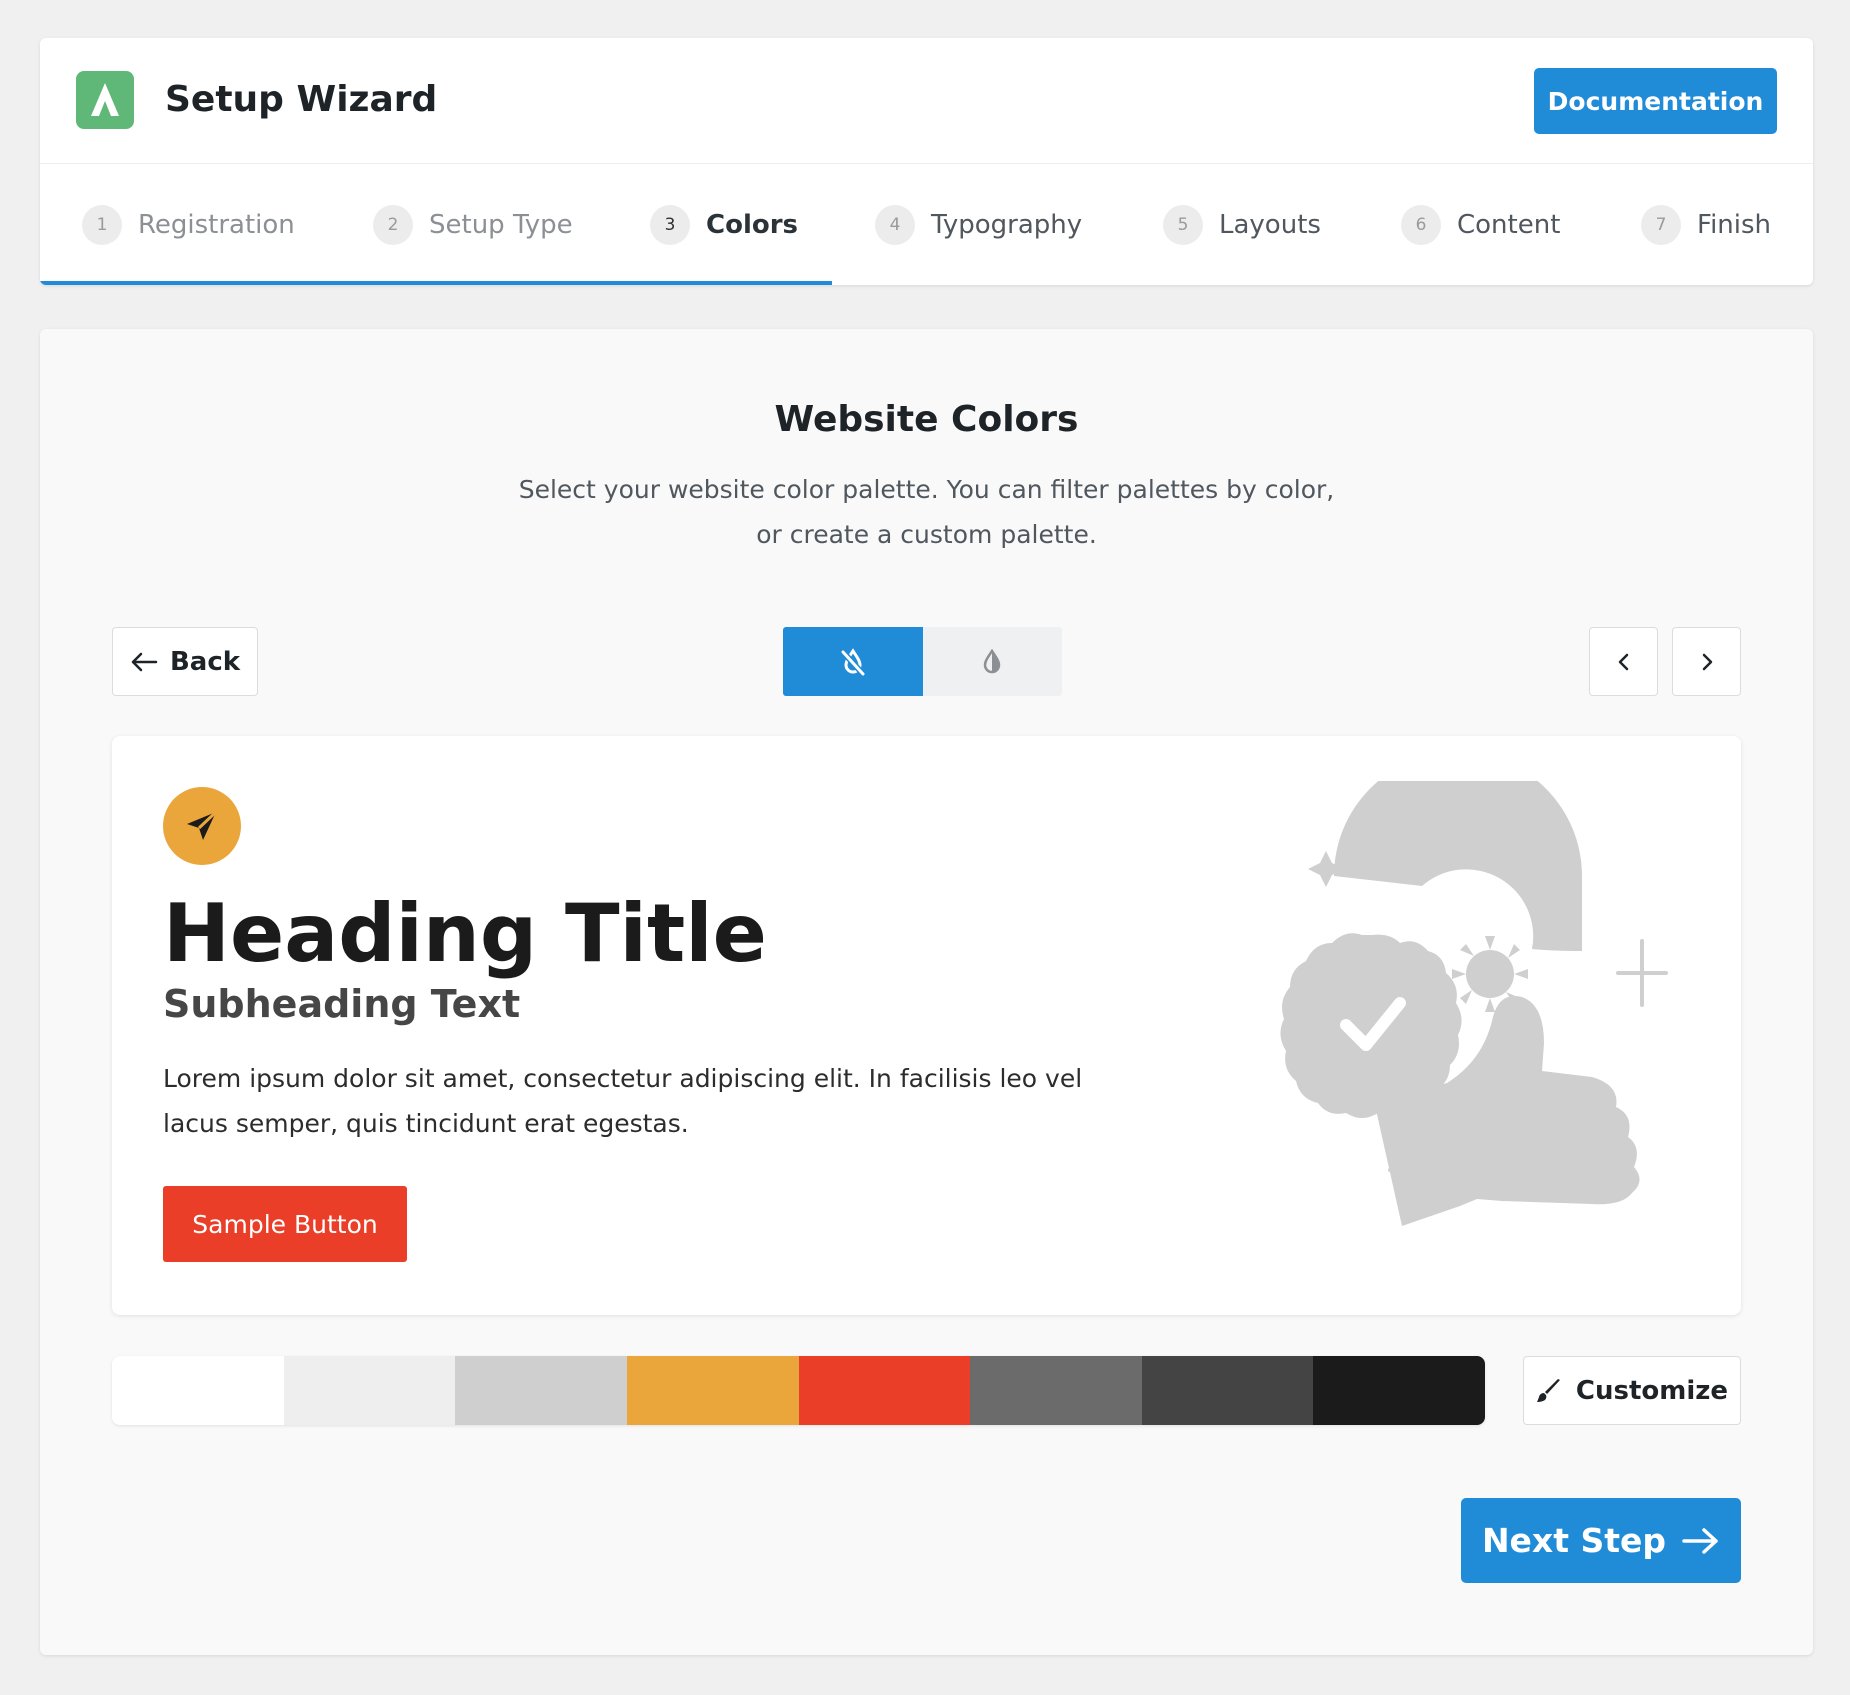 The image size is (1850, 1695). What do you see at coordinates (926, 101) in the screenshot?
I see `header-bar: Setup Wizard Documentation` at bounding box center [926, 101].